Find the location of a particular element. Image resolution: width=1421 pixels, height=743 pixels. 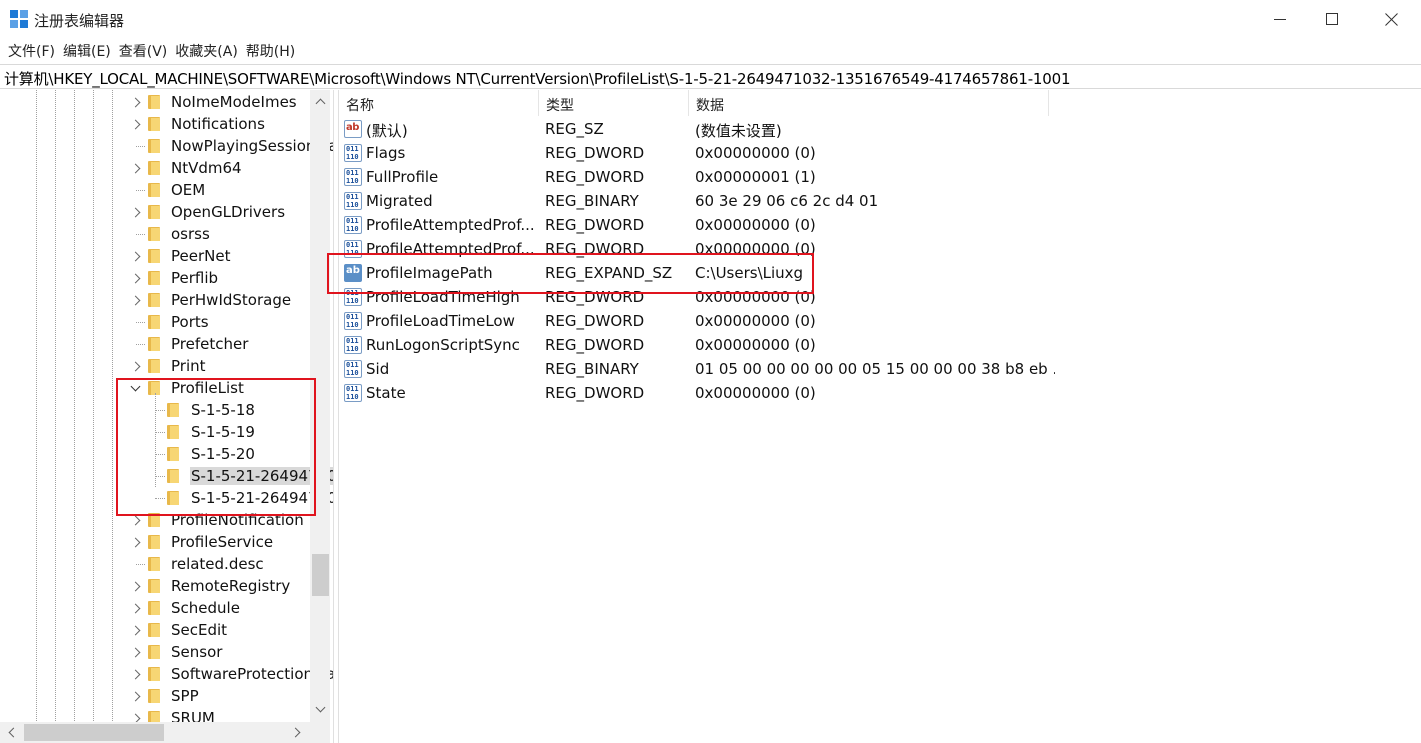

tree-node: OEM is located at coordinates (166, 190).